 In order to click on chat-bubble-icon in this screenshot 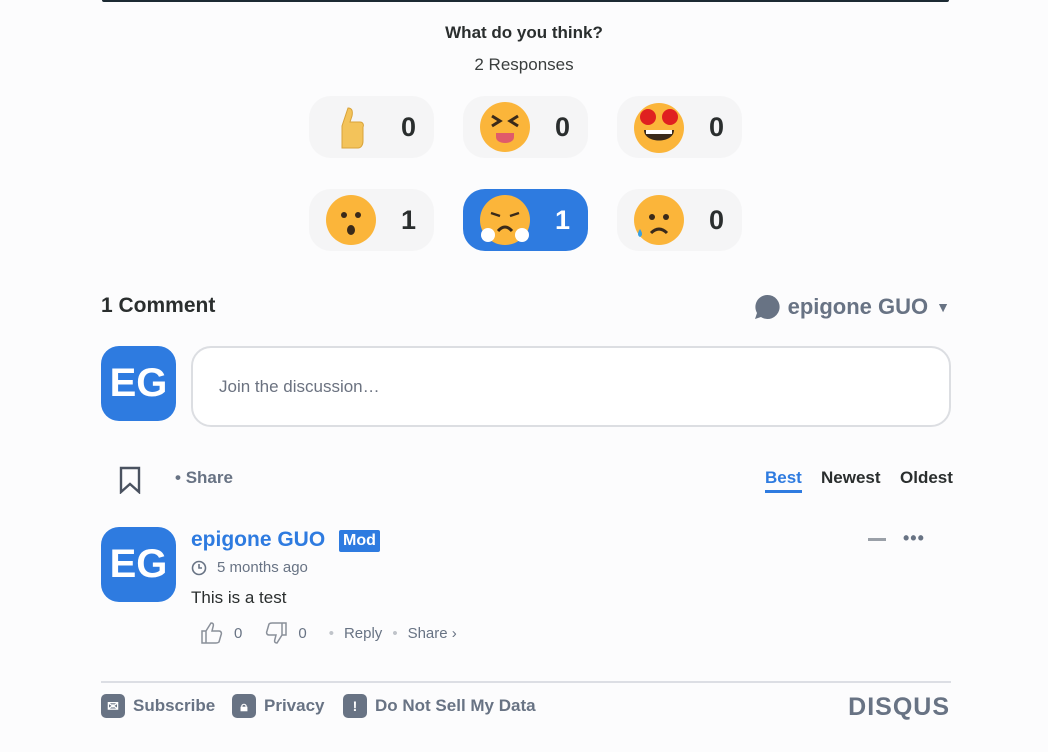, I will do `click(767, 306)`.